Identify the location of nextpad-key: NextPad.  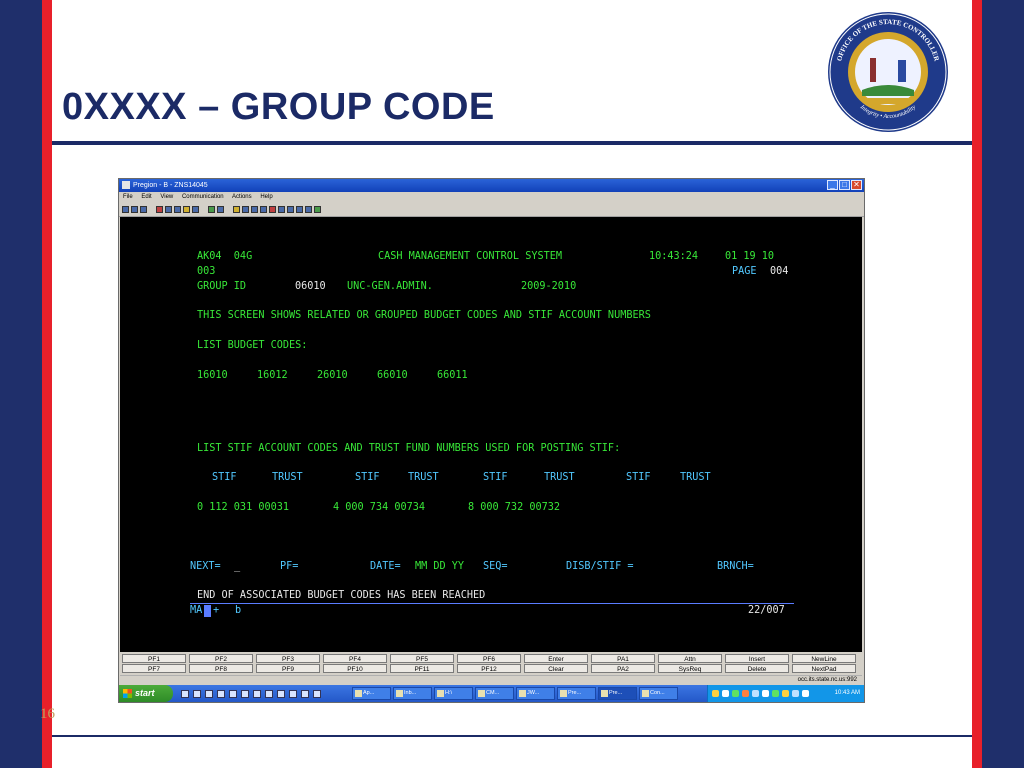
(824, 668).